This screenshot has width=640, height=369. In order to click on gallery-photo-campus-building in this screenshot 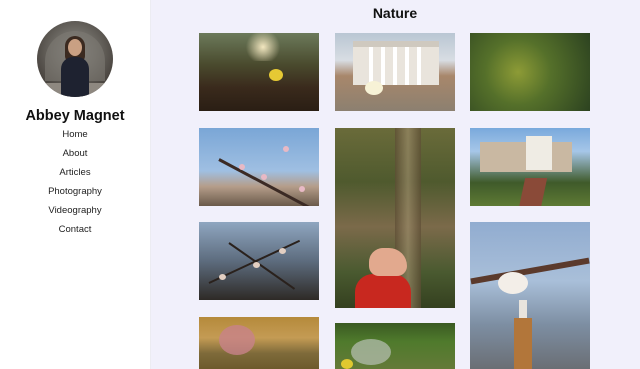, I will do `click(530, 167)`.